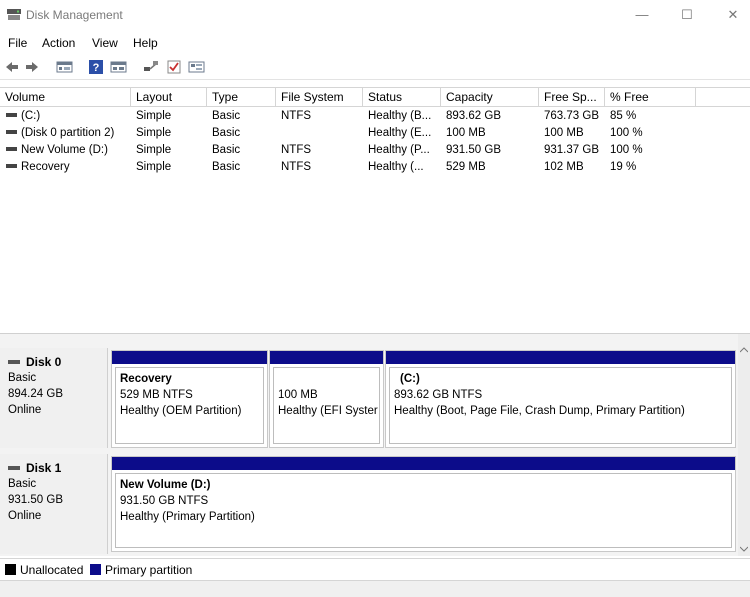 Image resolution: width=750 pixels, height=597 pixels. I want to click on maximize-button: ☐, so click(687, 15).